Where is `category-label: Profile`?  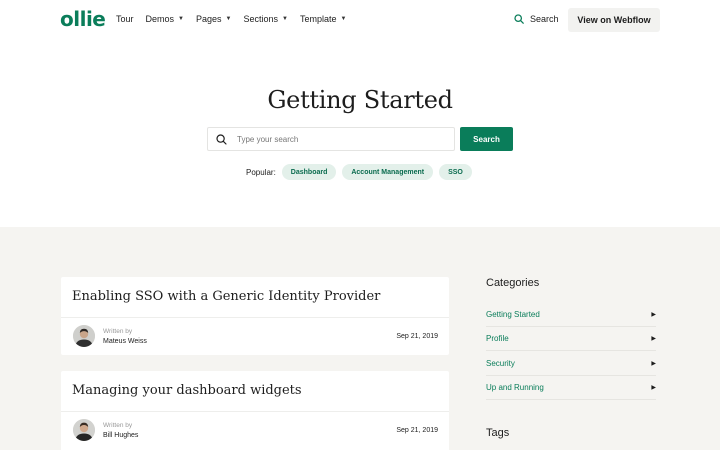
category-label: Profile is located at coordinates (497, 338).